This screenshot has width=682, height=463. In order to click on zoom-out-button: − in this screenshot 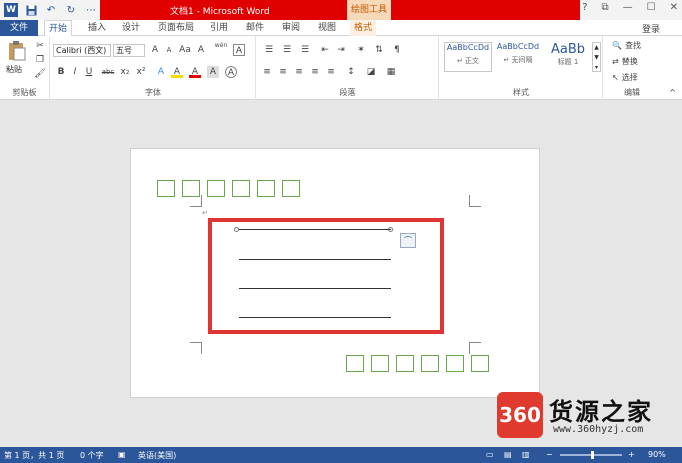, I will do `click(549, 454)`.